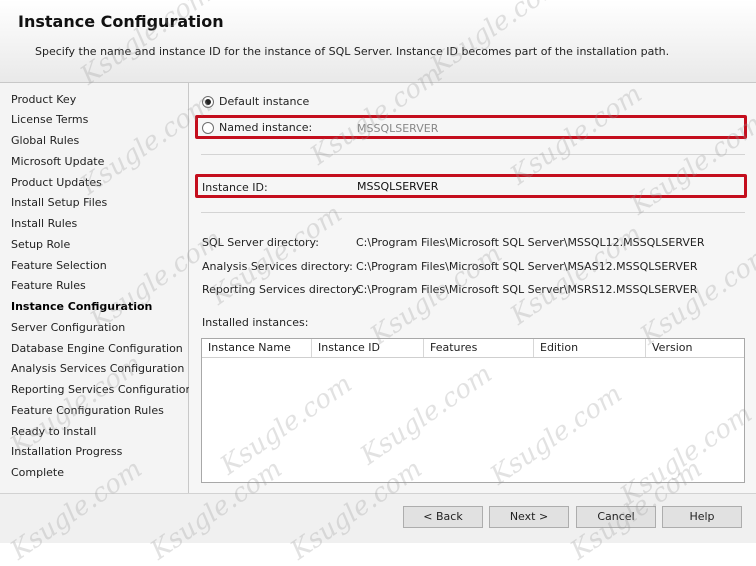 This screenshot has width=756, height=566. I want to click on installed-instances-label: Installed instances:, so click(255, 322).